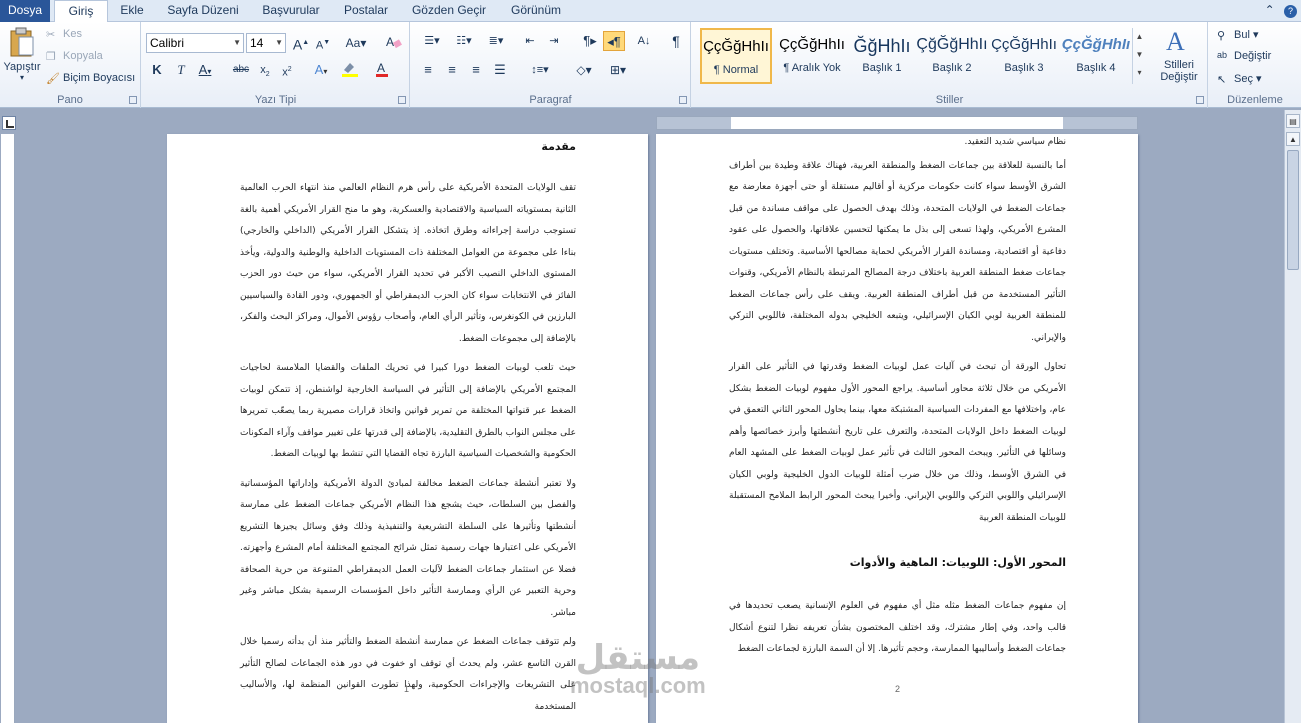 The image size is (1301, 723). Describe the element at coordinates (402, 100) in the screenshot. I see `font-launcher-icon` at that location.